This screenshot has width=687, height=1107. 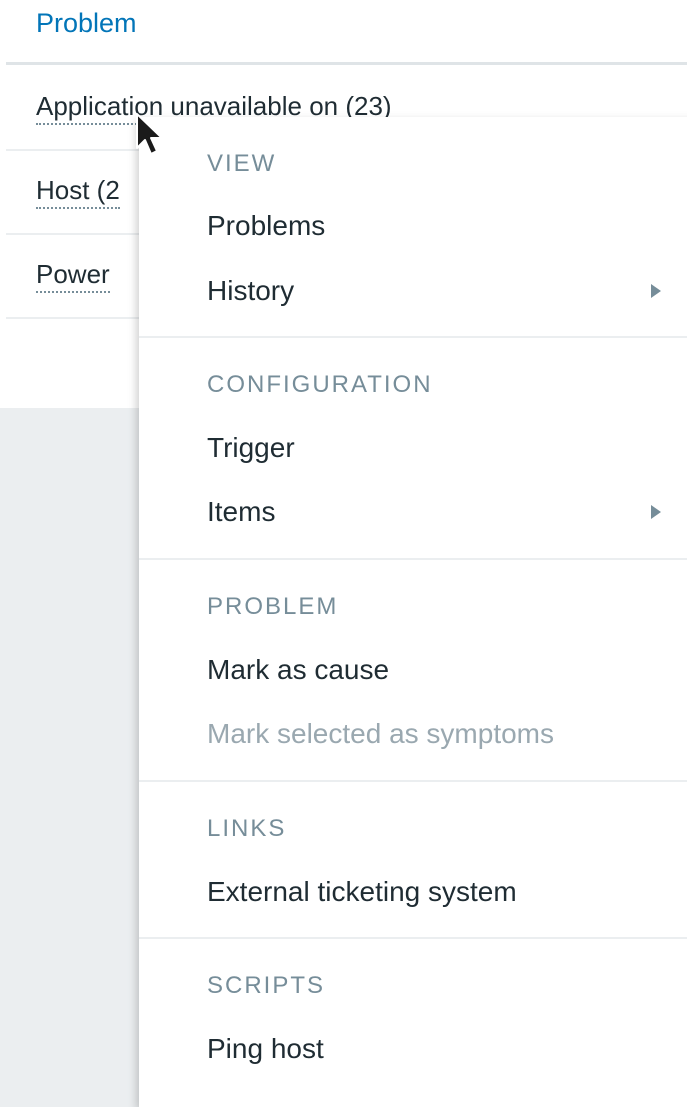 I want to click on section-title-links: LINKS, so click(x=247, y=828).